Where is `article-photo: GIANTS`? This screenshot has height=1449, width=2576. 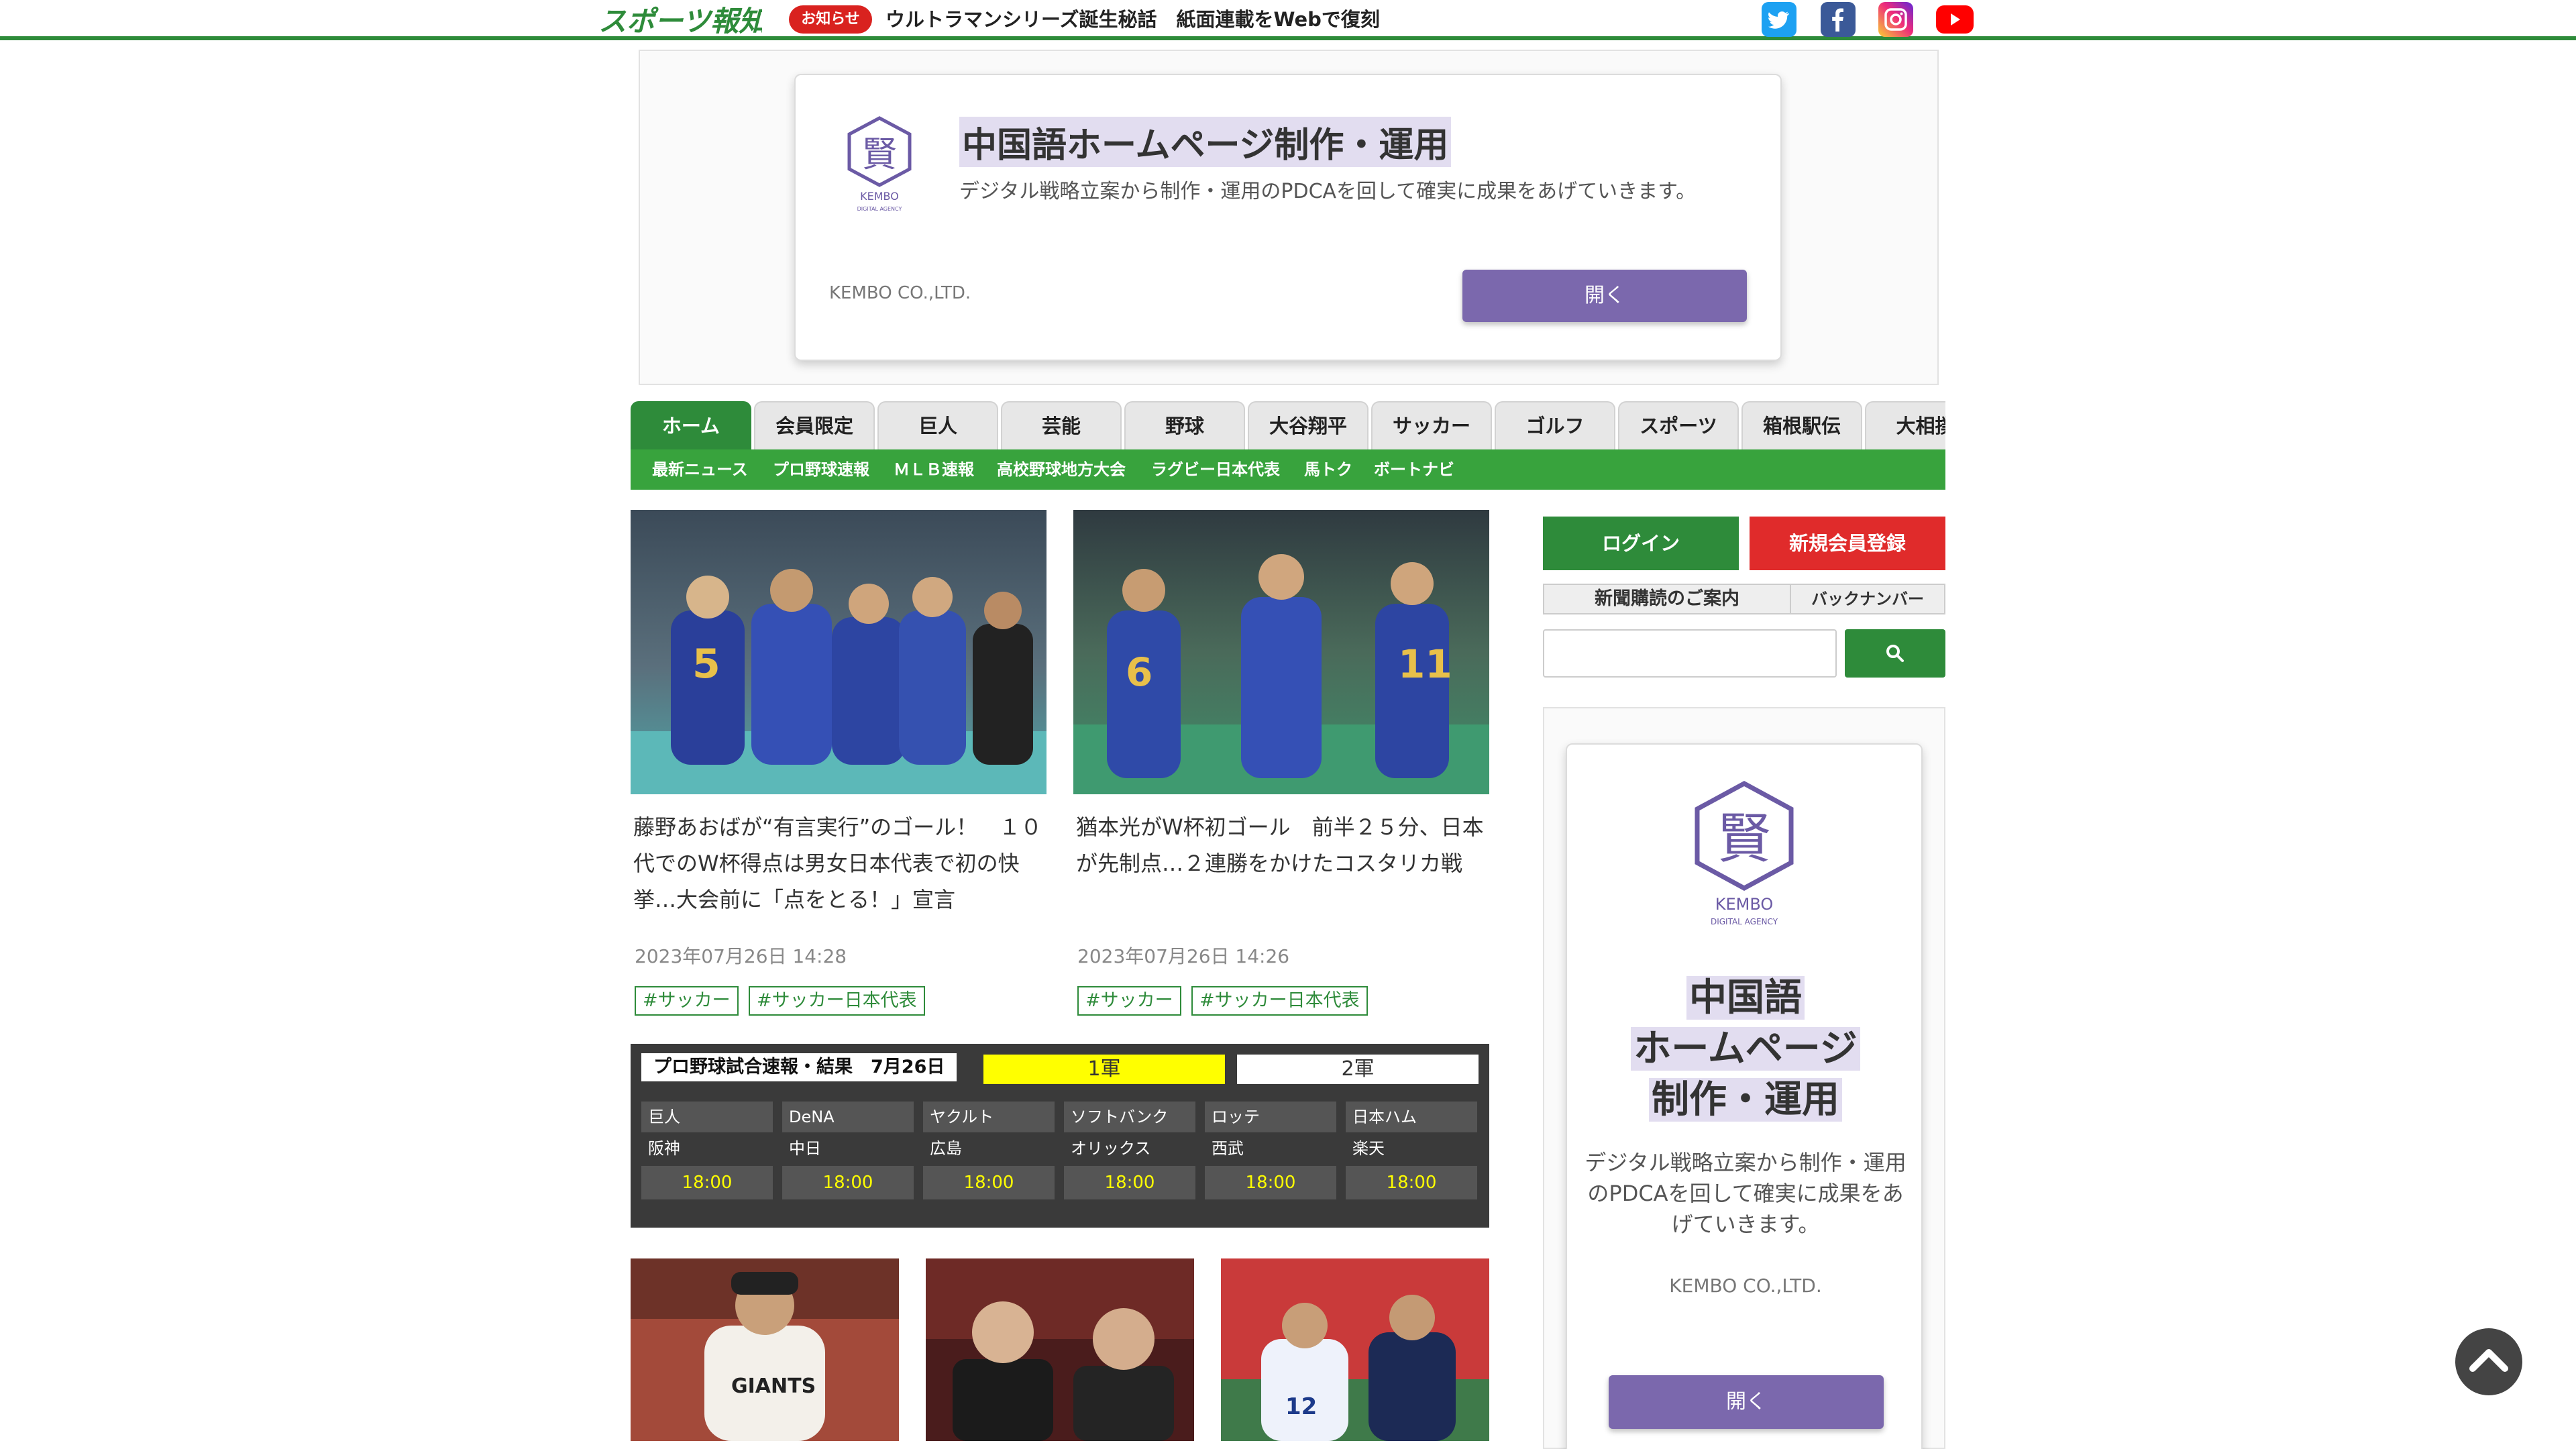 article-photo: GIANTS is located at coordinates (765, 1349).